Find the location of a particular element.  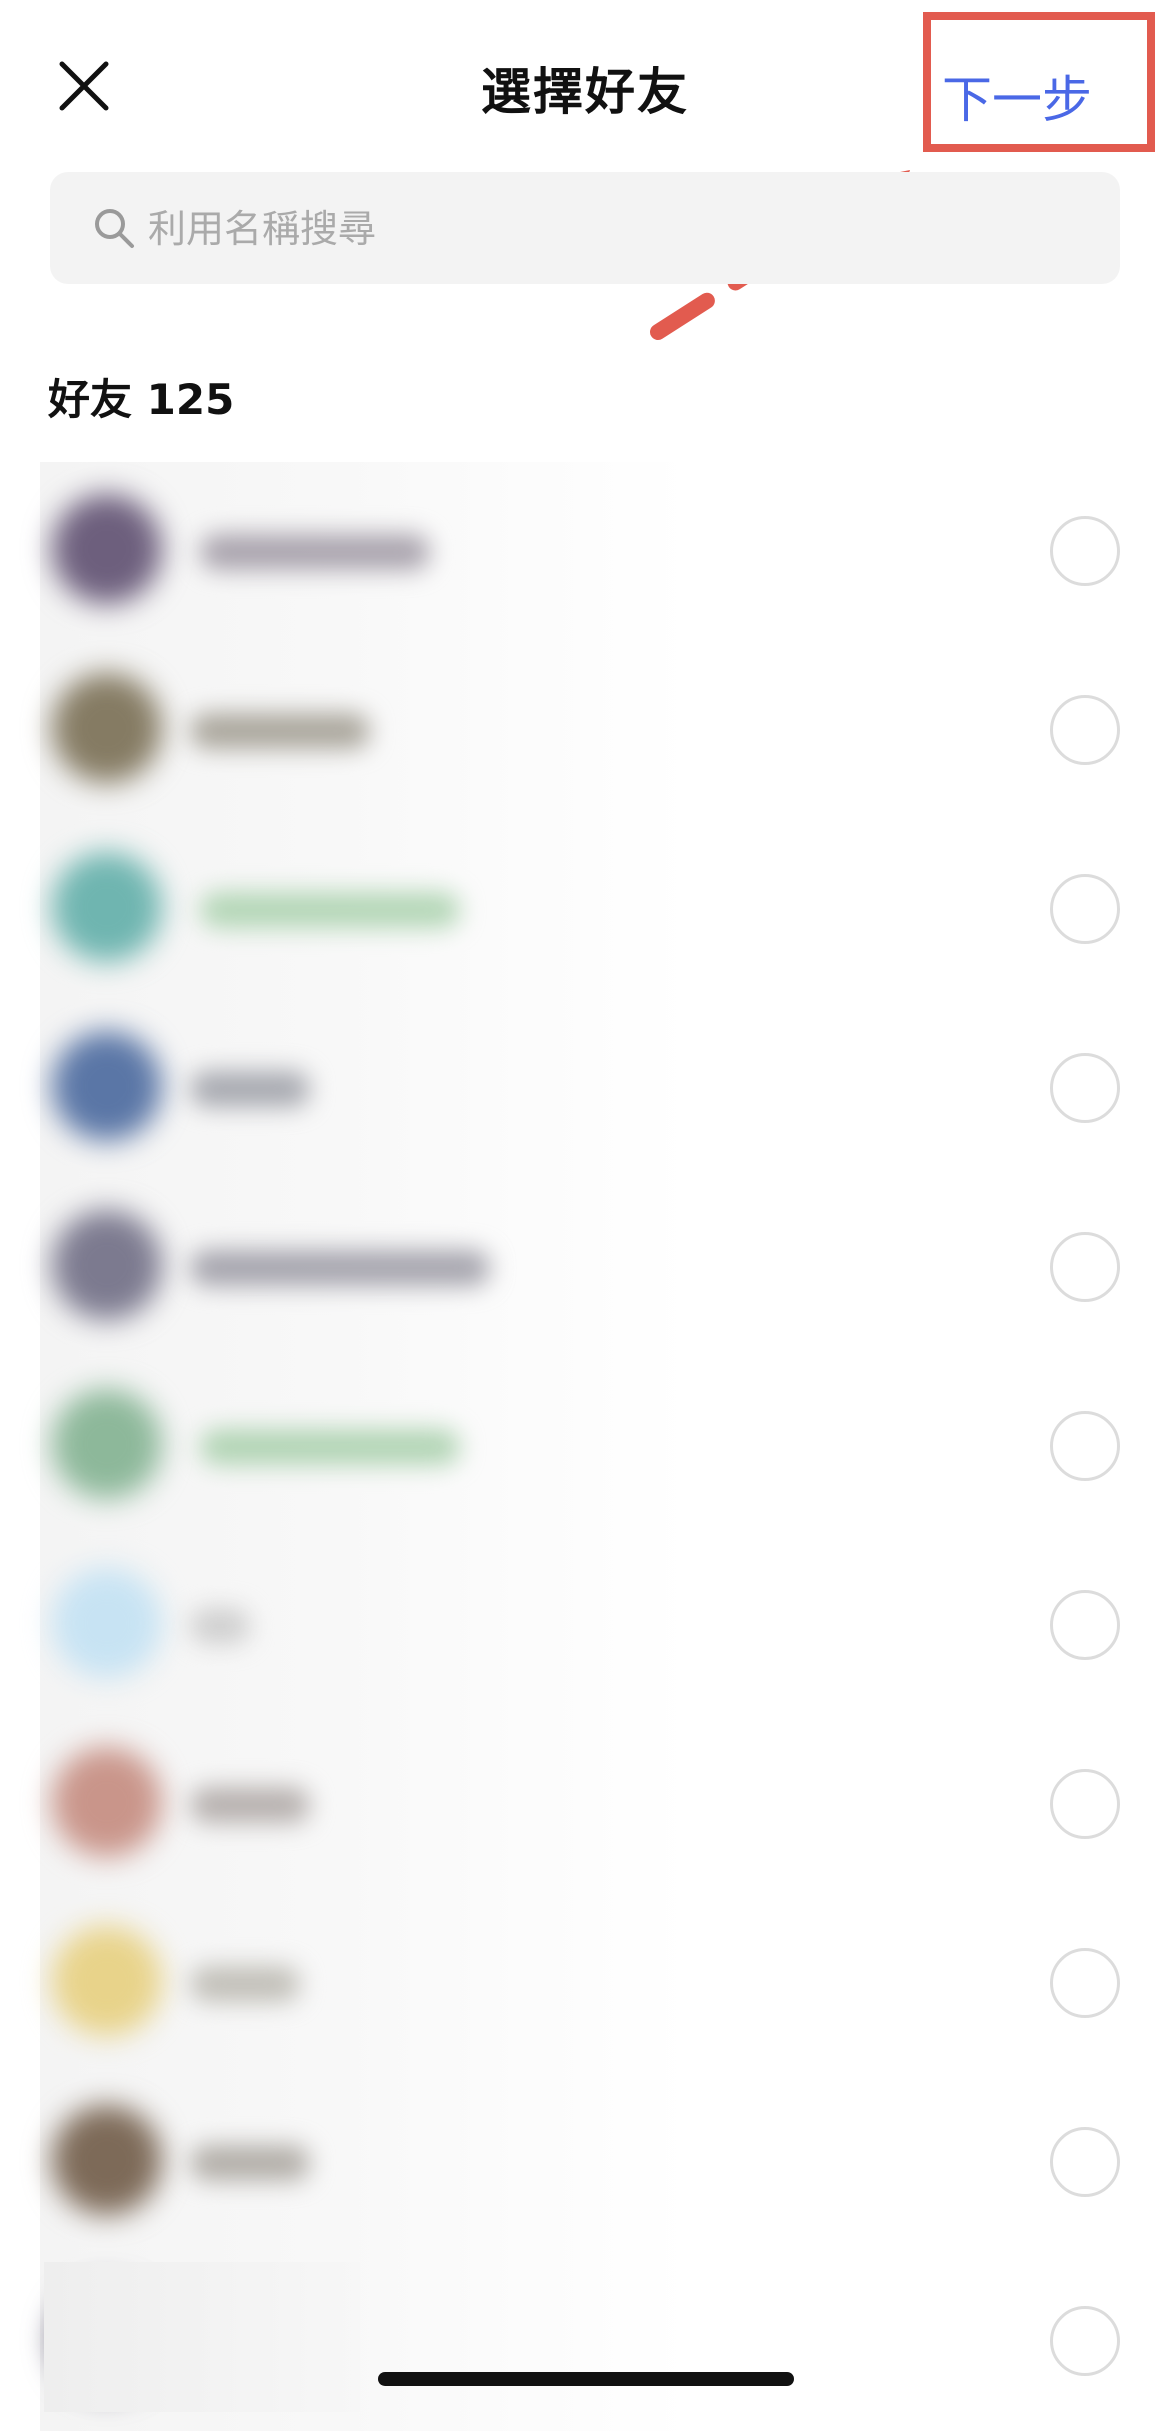

list-item-partial is located at coordinates (202, 2337).